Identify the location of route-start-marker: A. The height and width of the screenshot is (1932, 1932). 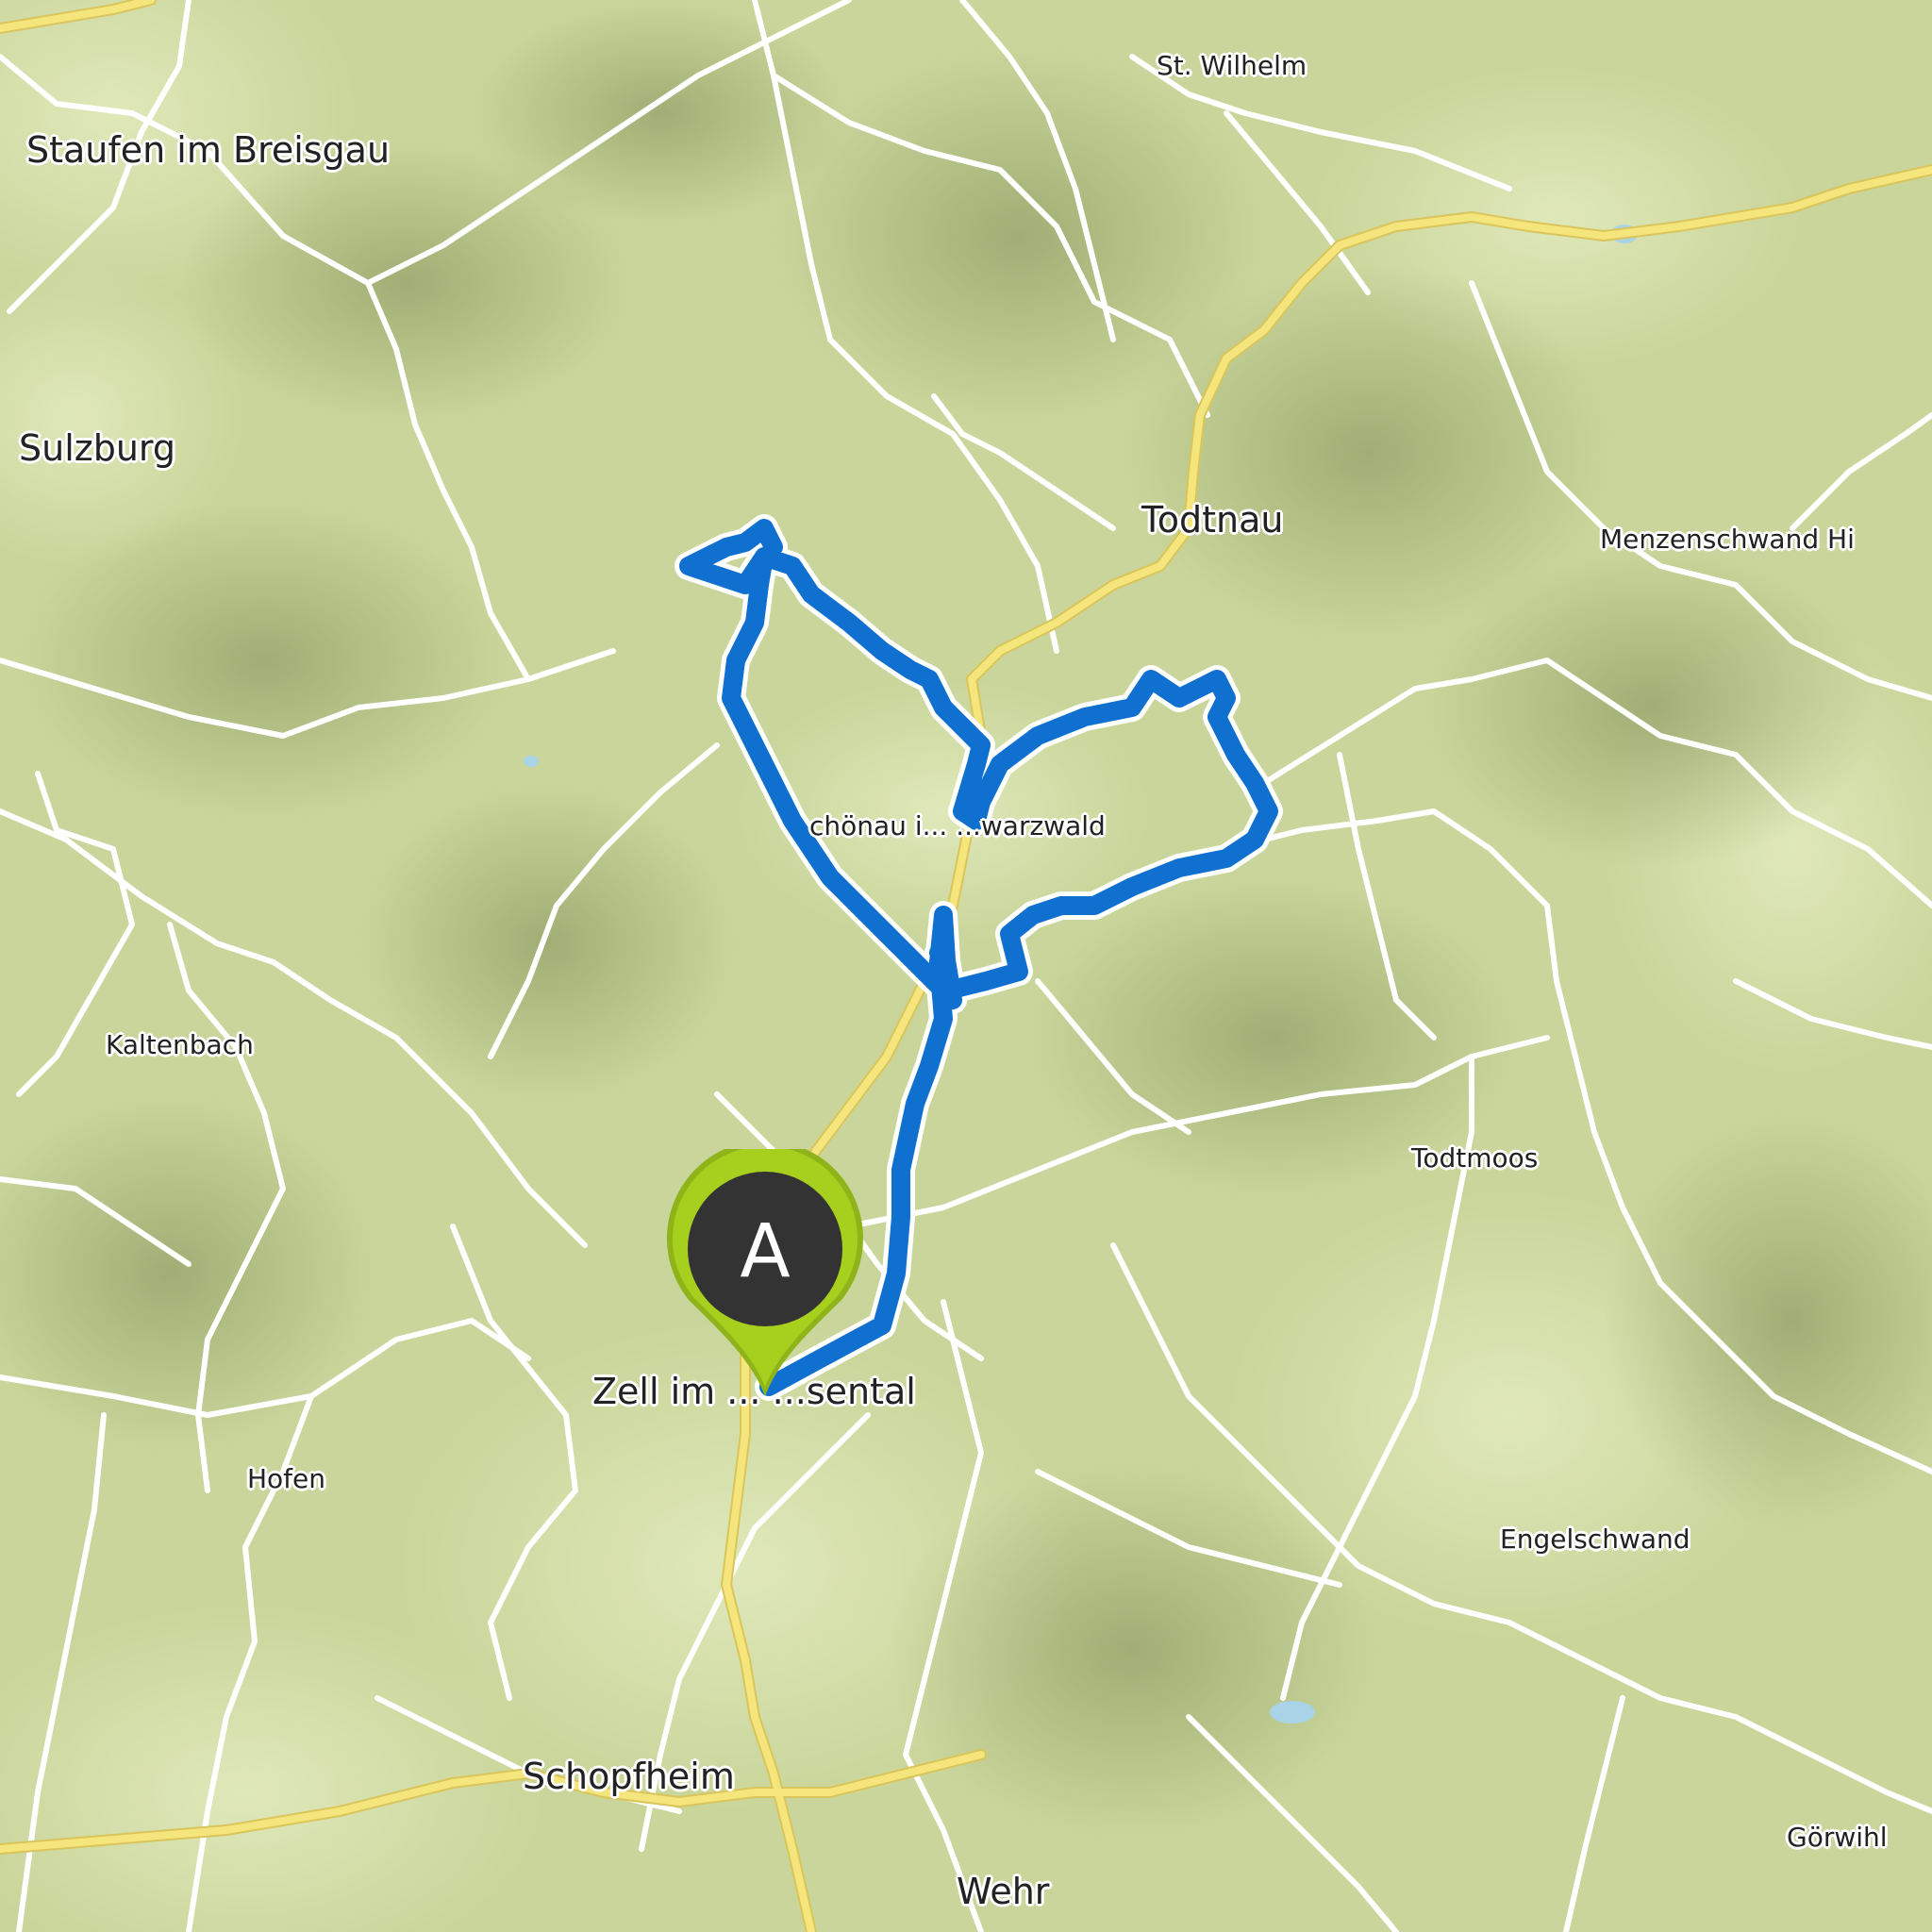
(765, 1277).